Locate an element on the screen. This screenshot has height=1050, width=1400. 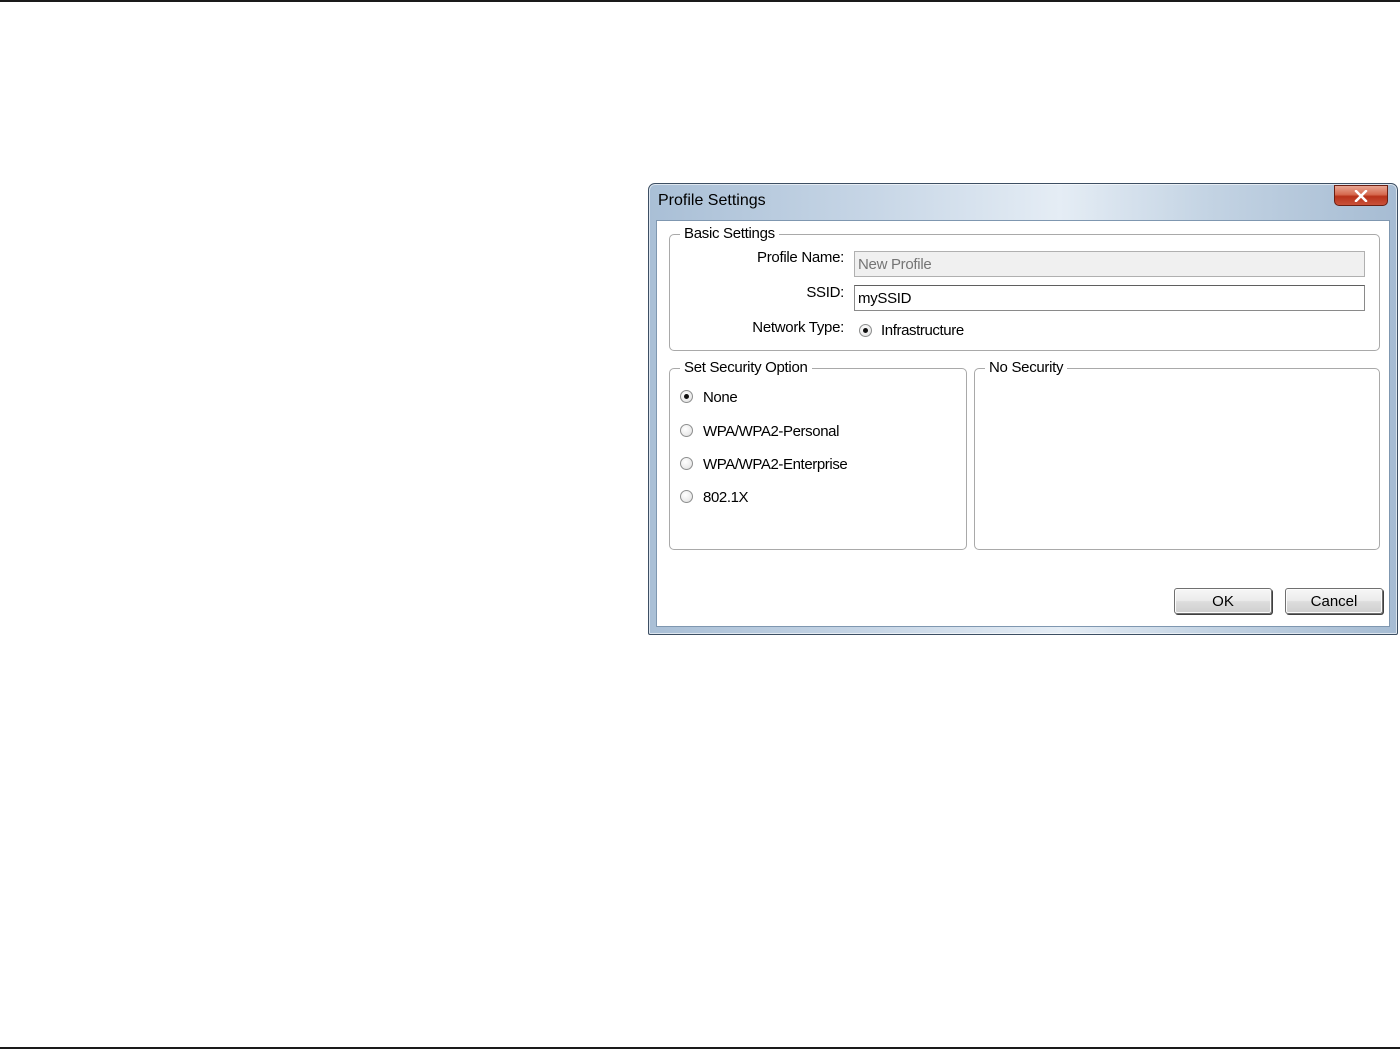
security-detail-legend: No Security is located at coordinates (1026, 368).